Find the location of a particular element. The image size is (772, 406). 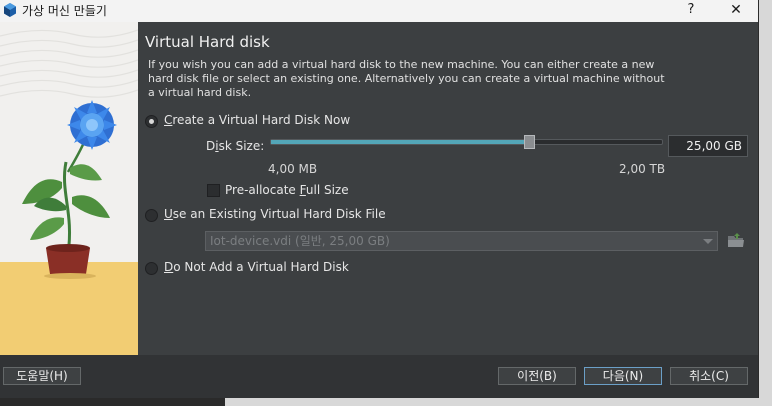

chevron-down-icon is located at coordinates (708, 241).